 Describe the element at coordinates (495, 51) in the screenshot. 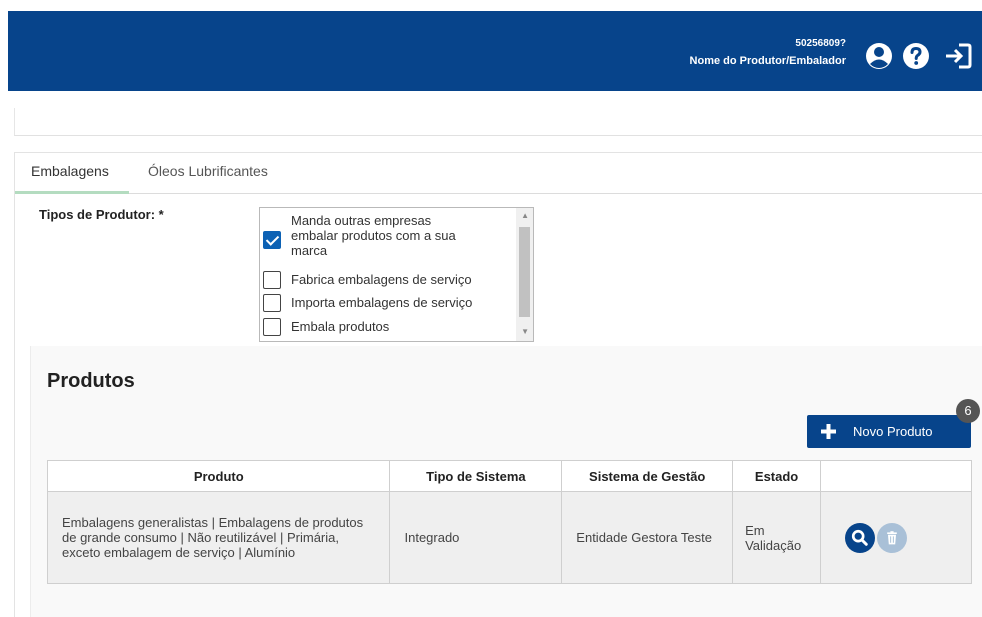

I see `top-bar: 50256809? Nome do Produtor/Embalador` at that location.